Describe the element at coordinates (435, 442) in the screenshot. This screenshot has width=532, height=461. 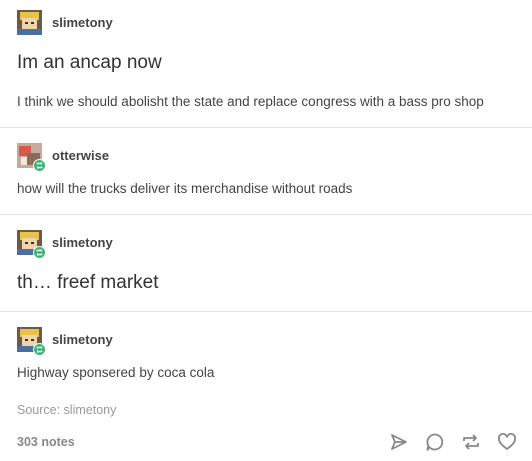
I see `reply-icon` at that location.